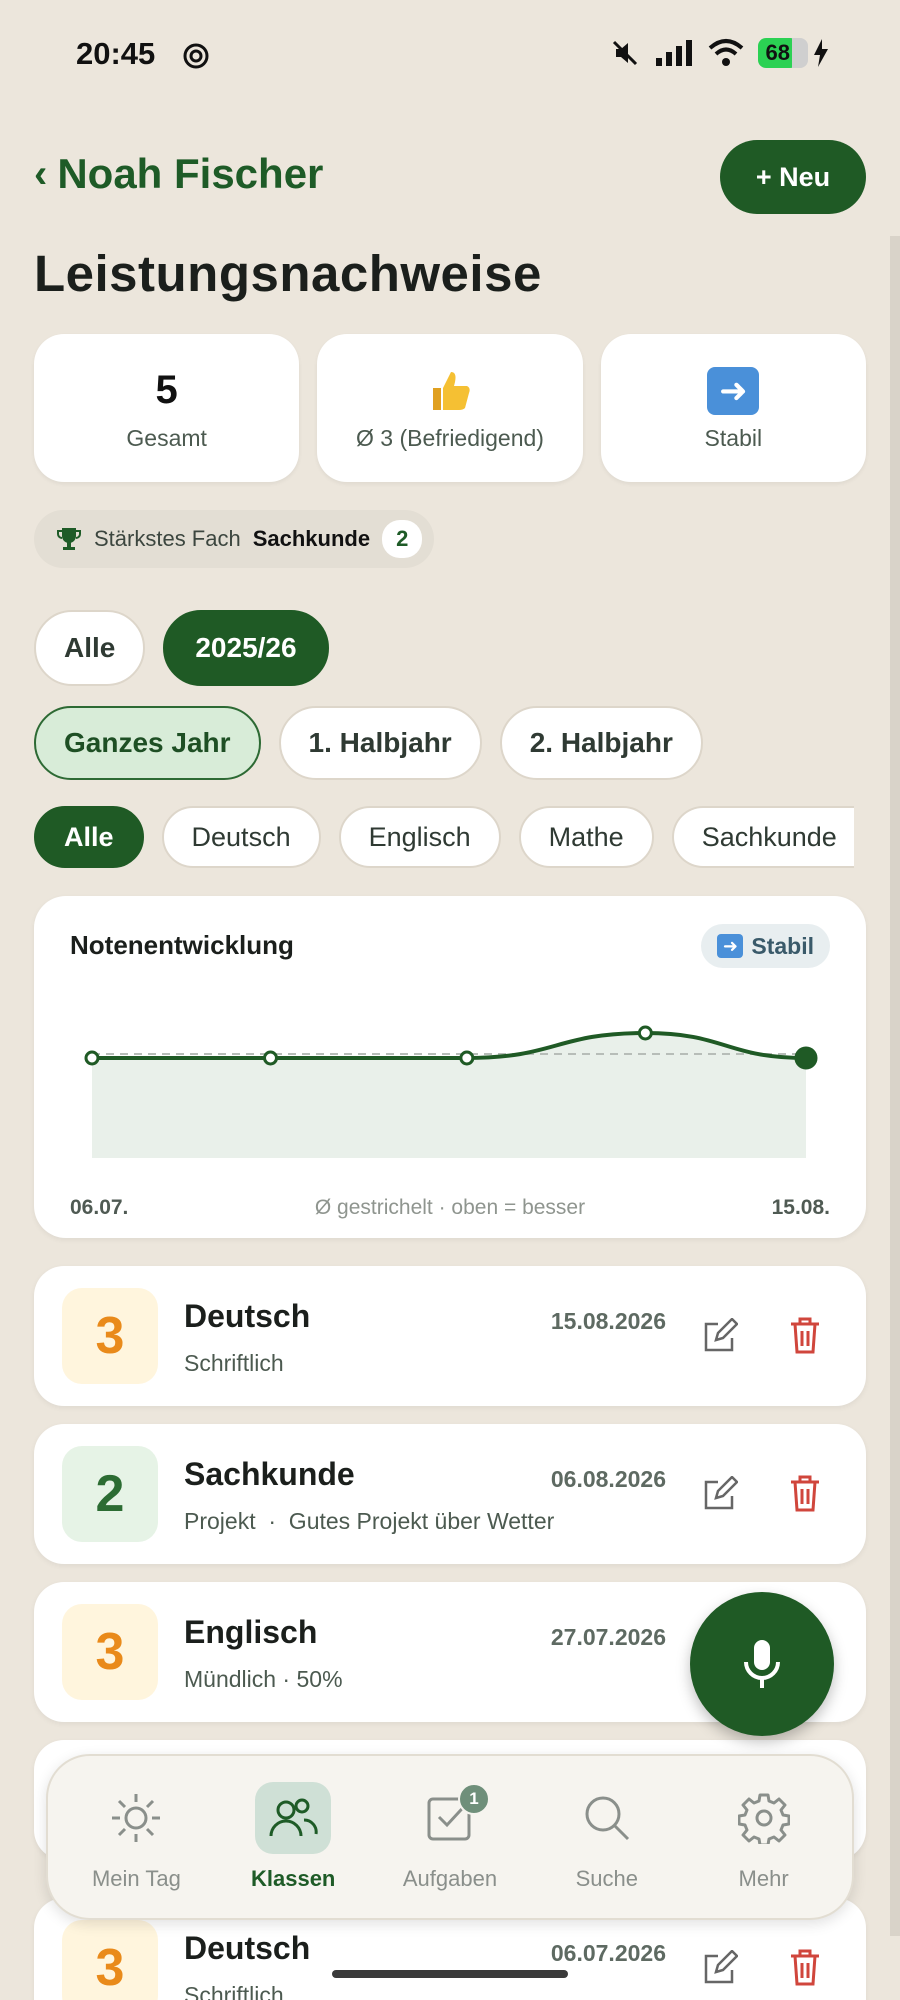 Image resolution: width=900 pixels, height=2000 pixels. Describe the element at coordinates (190, 173) in the screenshot. I see `back-label: Noah Fischer` at that location.